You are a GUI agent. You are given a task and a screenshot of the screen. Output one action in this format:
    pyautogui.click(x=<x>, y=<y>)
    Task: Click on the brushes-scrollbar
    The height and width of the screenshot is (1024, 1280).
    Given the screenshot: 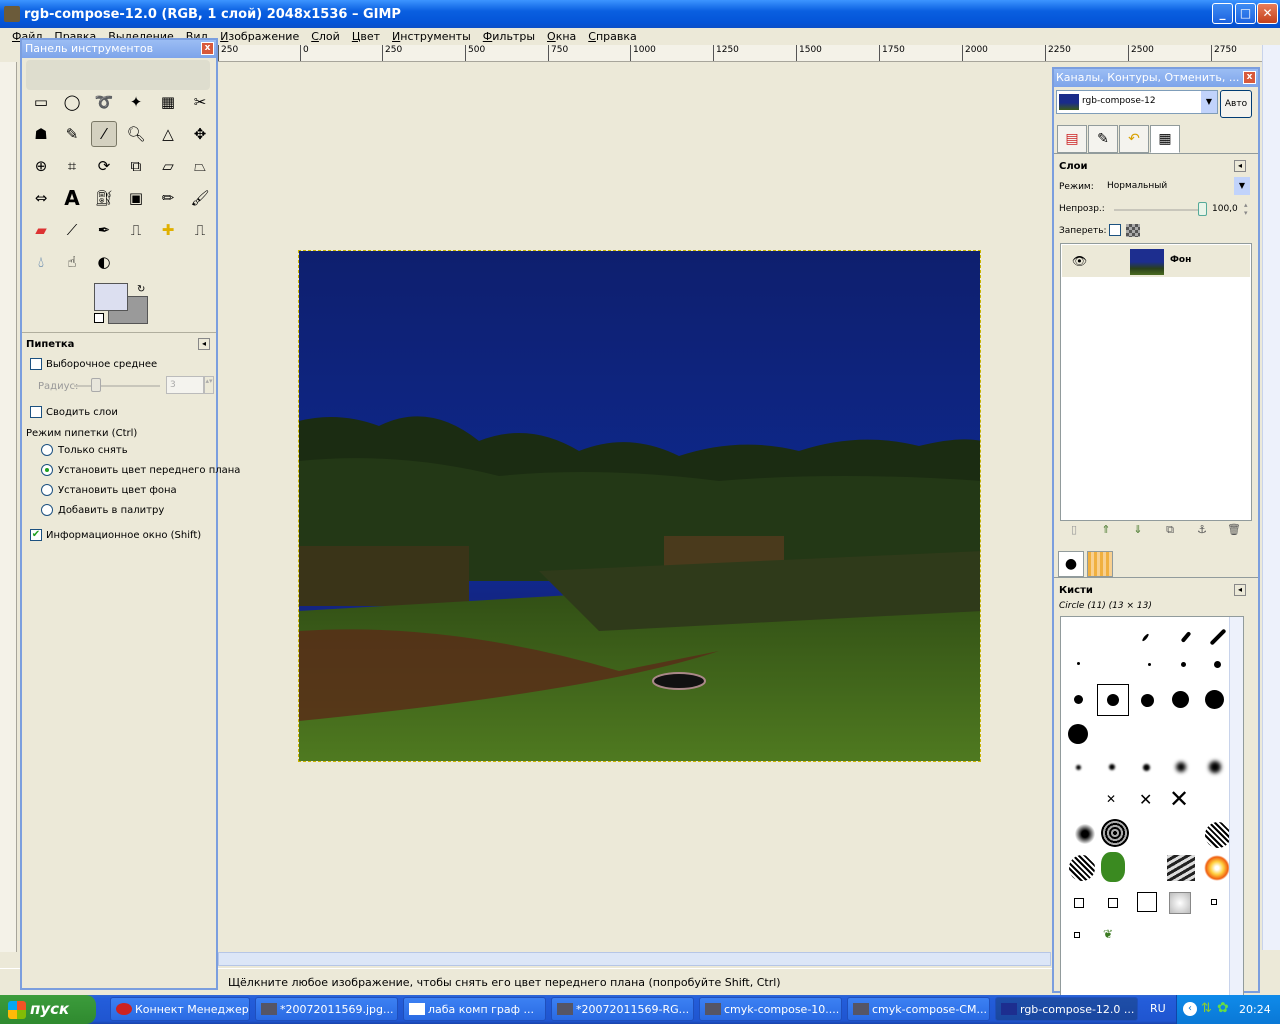 What is the action you would take?
    pyautogui.click(x=1236, y=806)
    